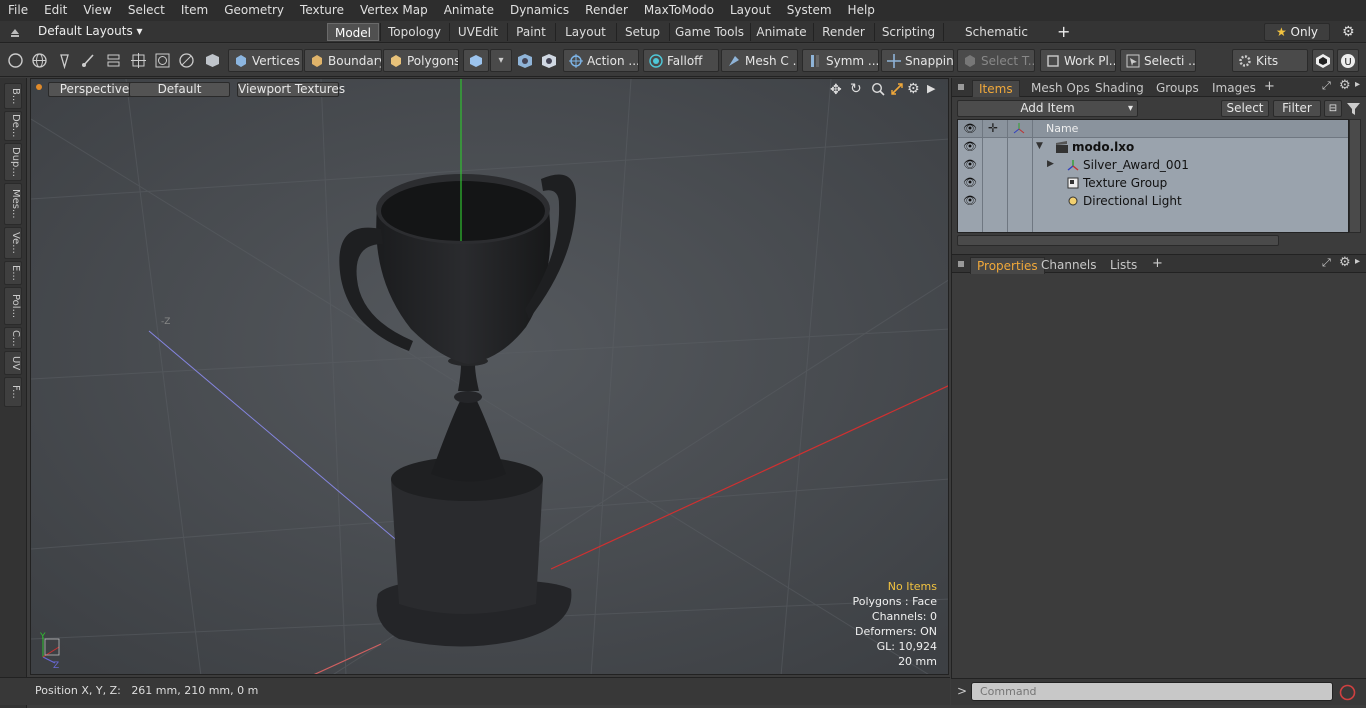 The image size is (1366, 708). I want to click on menu-render: Render, so click(606, 10).